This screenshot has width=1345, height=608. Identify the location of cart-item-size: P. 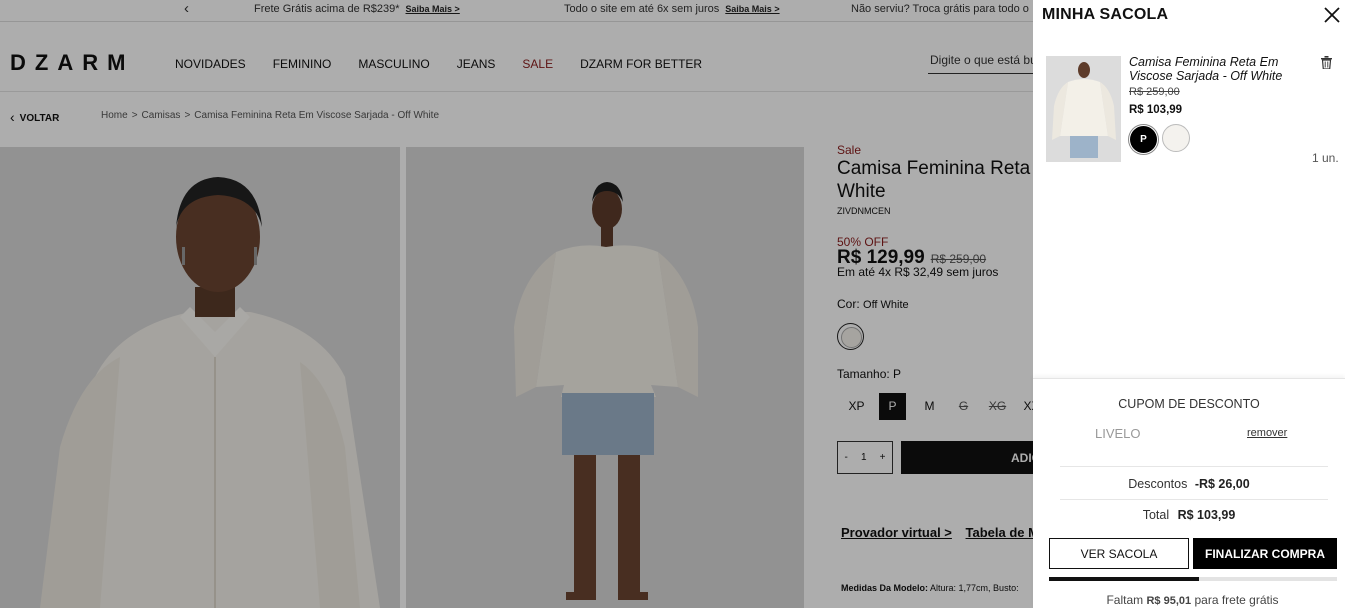
(1143, 139).